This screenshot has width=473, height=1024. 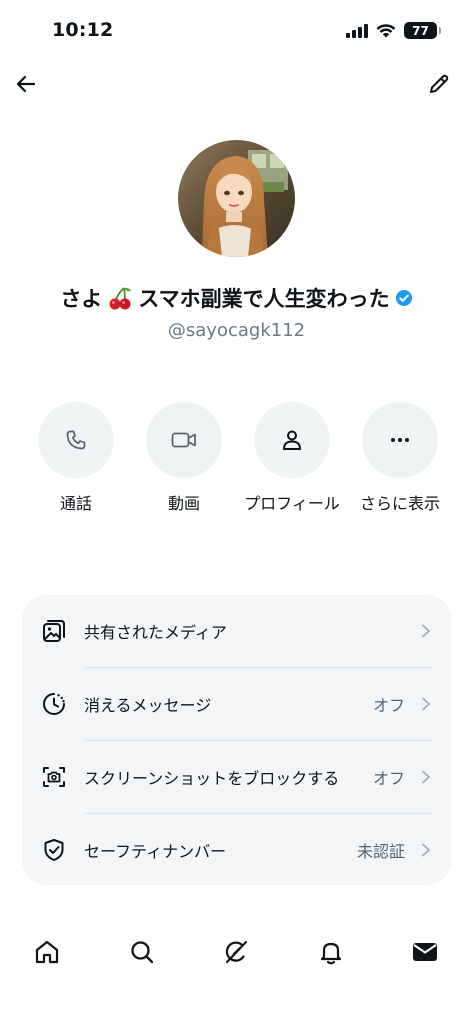 What do you see at coordinates (380, 851) in the screenshot?
I see `safety-number-value: 未認証` at bounding box center [380, 851].